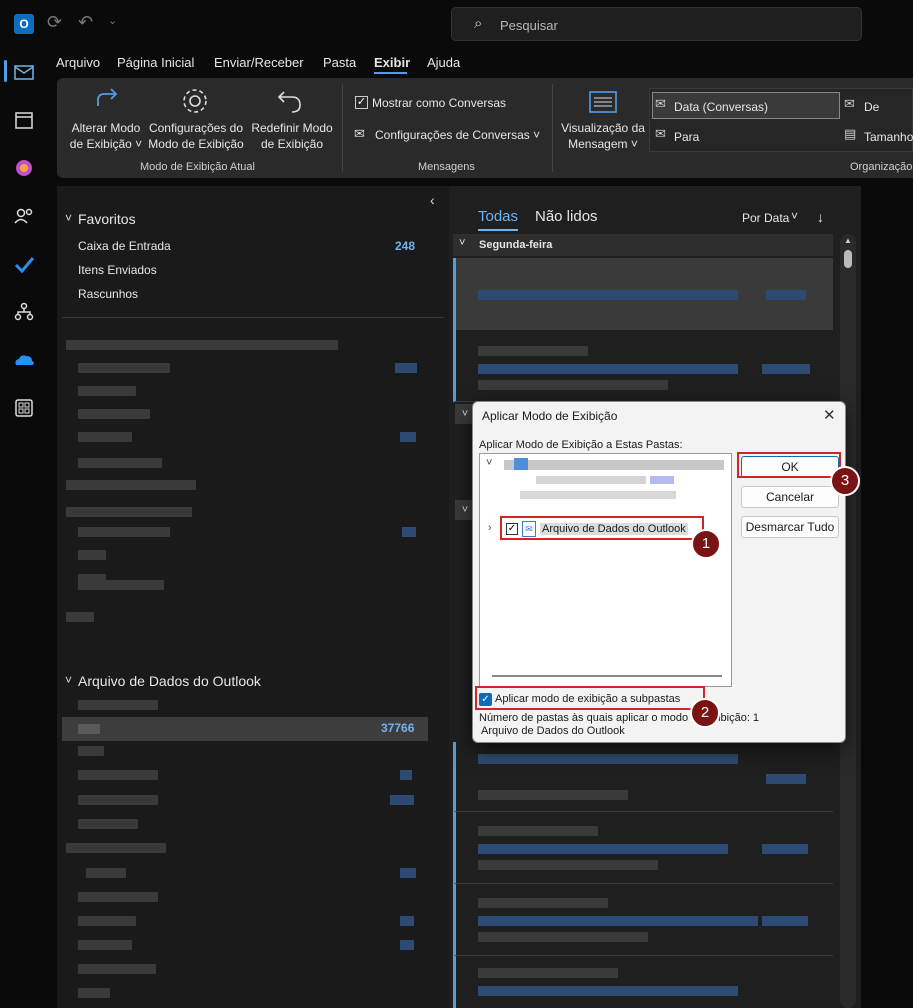  I want to click on mail-icon, so click(24, 72).